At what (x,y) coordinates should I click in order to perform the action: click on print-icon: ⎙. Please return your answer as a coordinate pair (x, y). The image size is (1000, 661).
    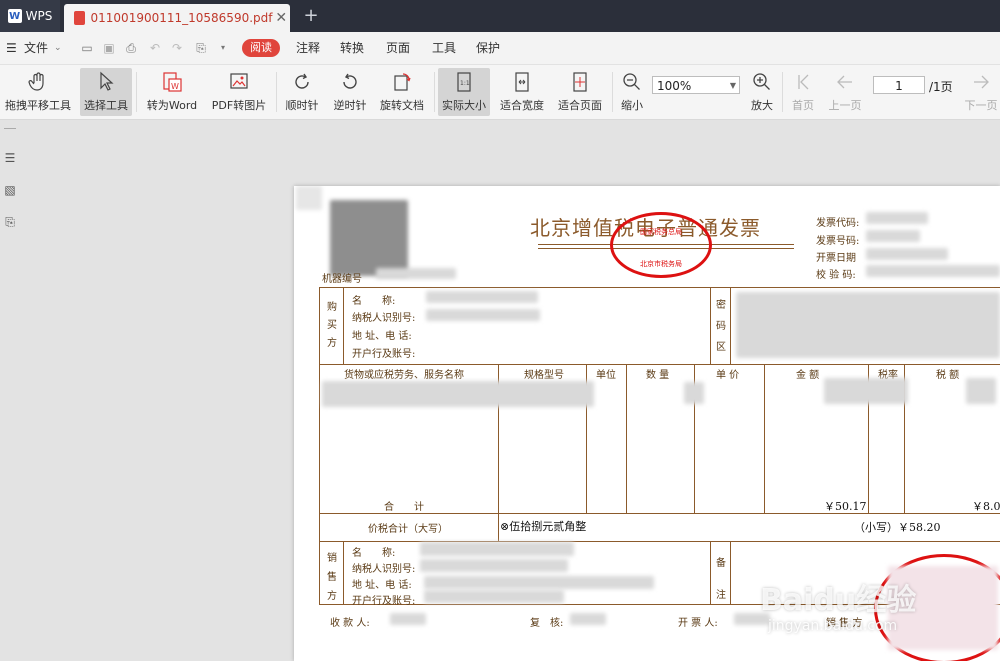
    Looking at the image, I should click on (131, 48).